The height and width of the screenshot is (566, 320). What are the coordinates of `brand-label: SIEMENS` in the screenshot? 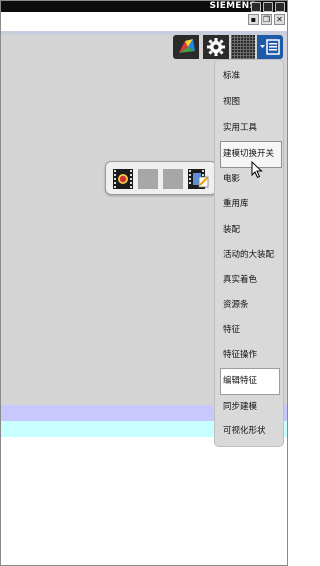 It's located at (232, 6).